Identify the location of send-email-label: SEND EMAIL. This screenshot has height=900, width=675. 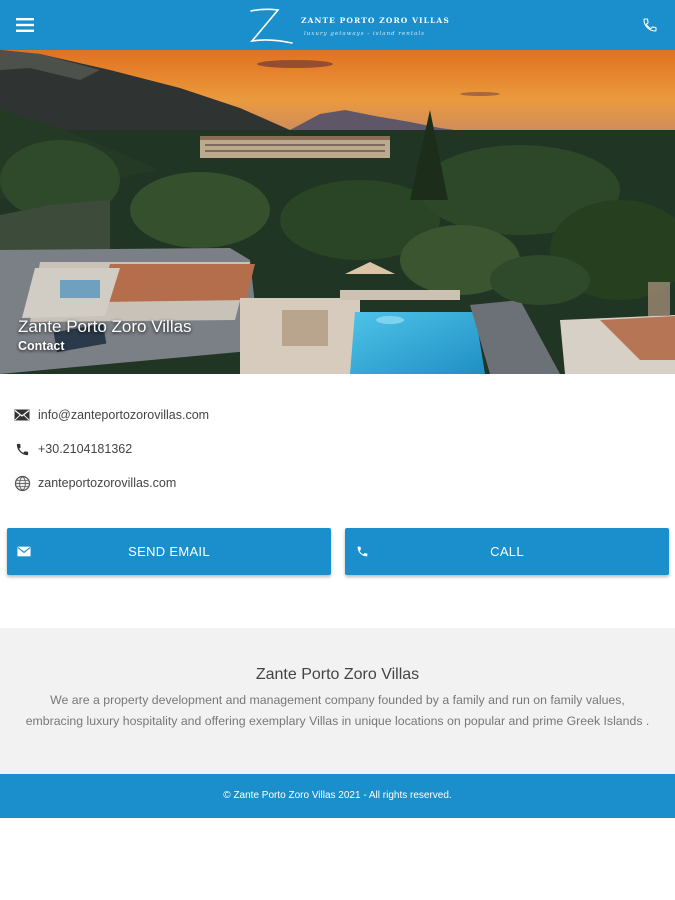
(169, 551).